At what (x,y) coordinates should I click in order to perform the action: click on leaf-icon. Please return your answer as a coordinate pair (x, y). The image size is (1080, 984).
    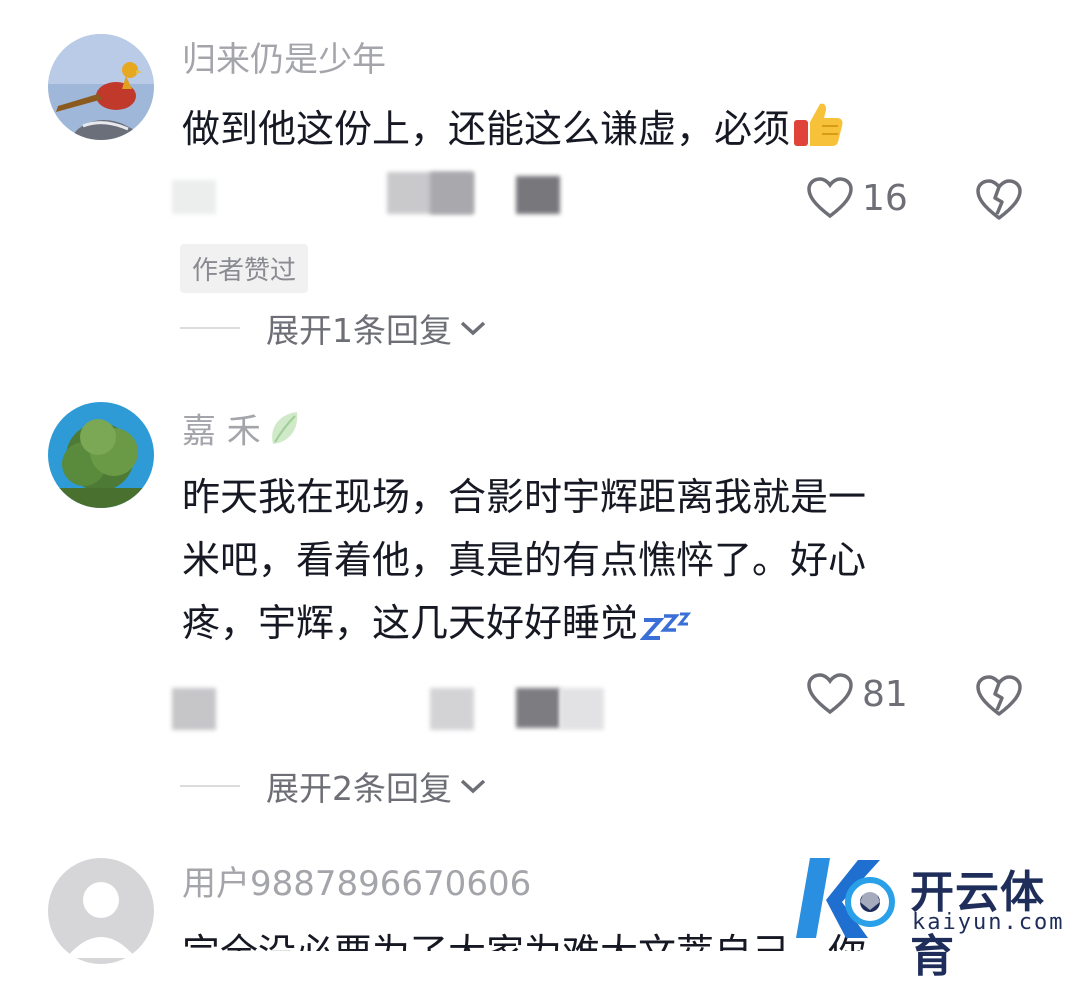
    Looking at the image, I should click on (284, 433).